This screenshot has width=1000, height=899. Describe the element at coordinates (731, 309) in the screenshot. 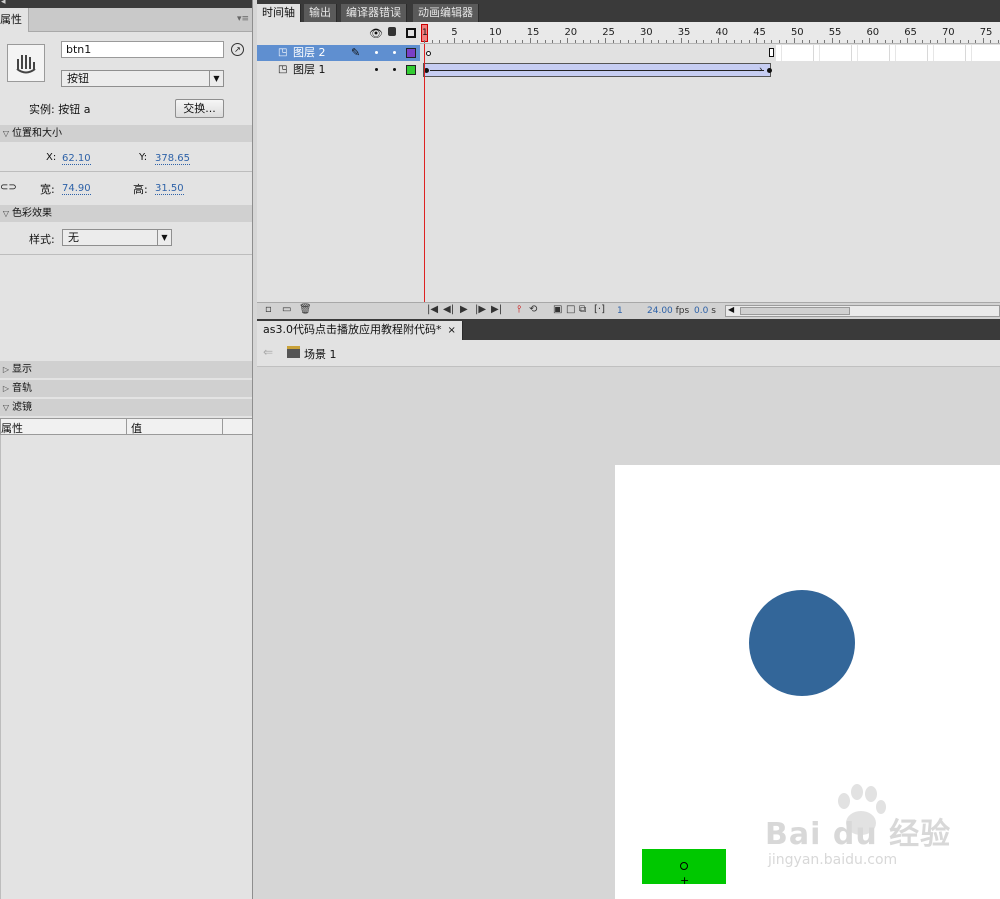

I see `scroll-left-icon: ◀` at that location.